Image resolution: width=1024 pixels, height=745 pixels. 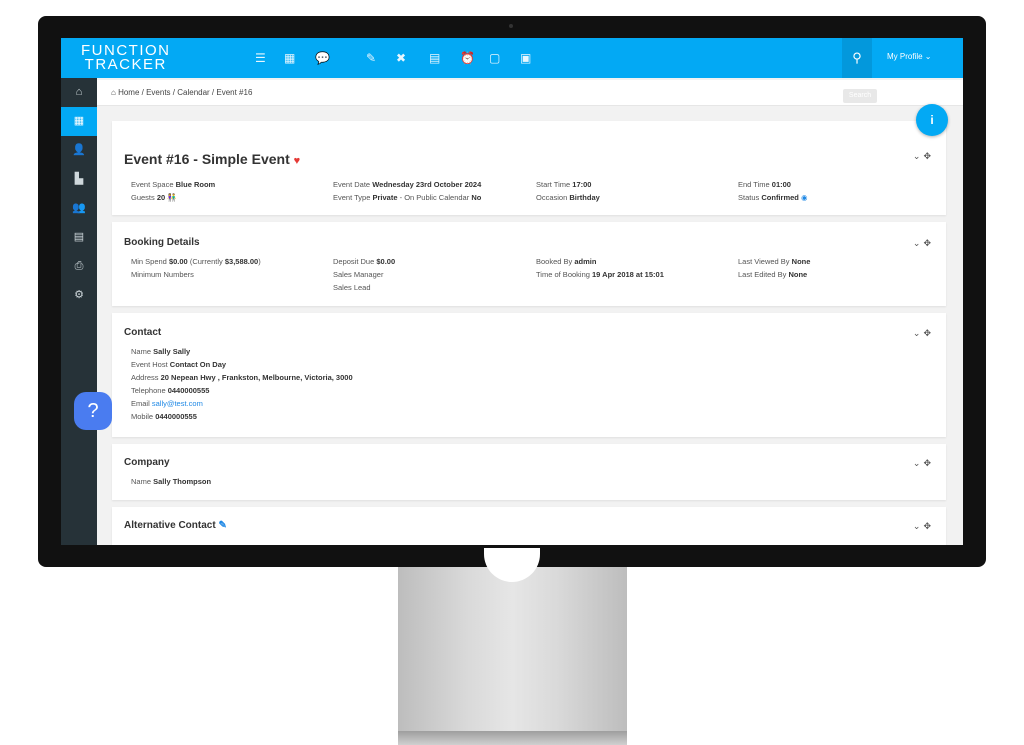 I want to click on start-time: Start Time 17:00, so click(x=564, y=184).